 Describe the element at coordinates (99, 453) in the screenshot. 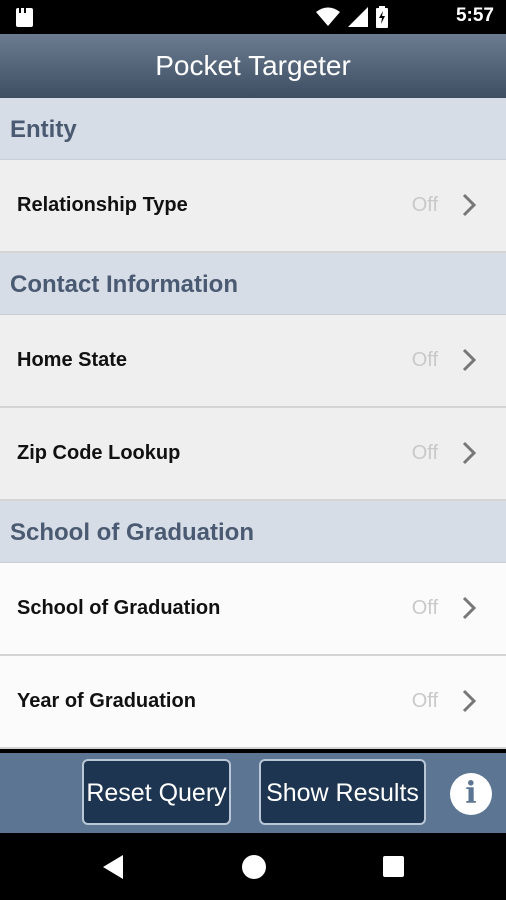

I see `row-label: Zip Code Lookup` at that location.